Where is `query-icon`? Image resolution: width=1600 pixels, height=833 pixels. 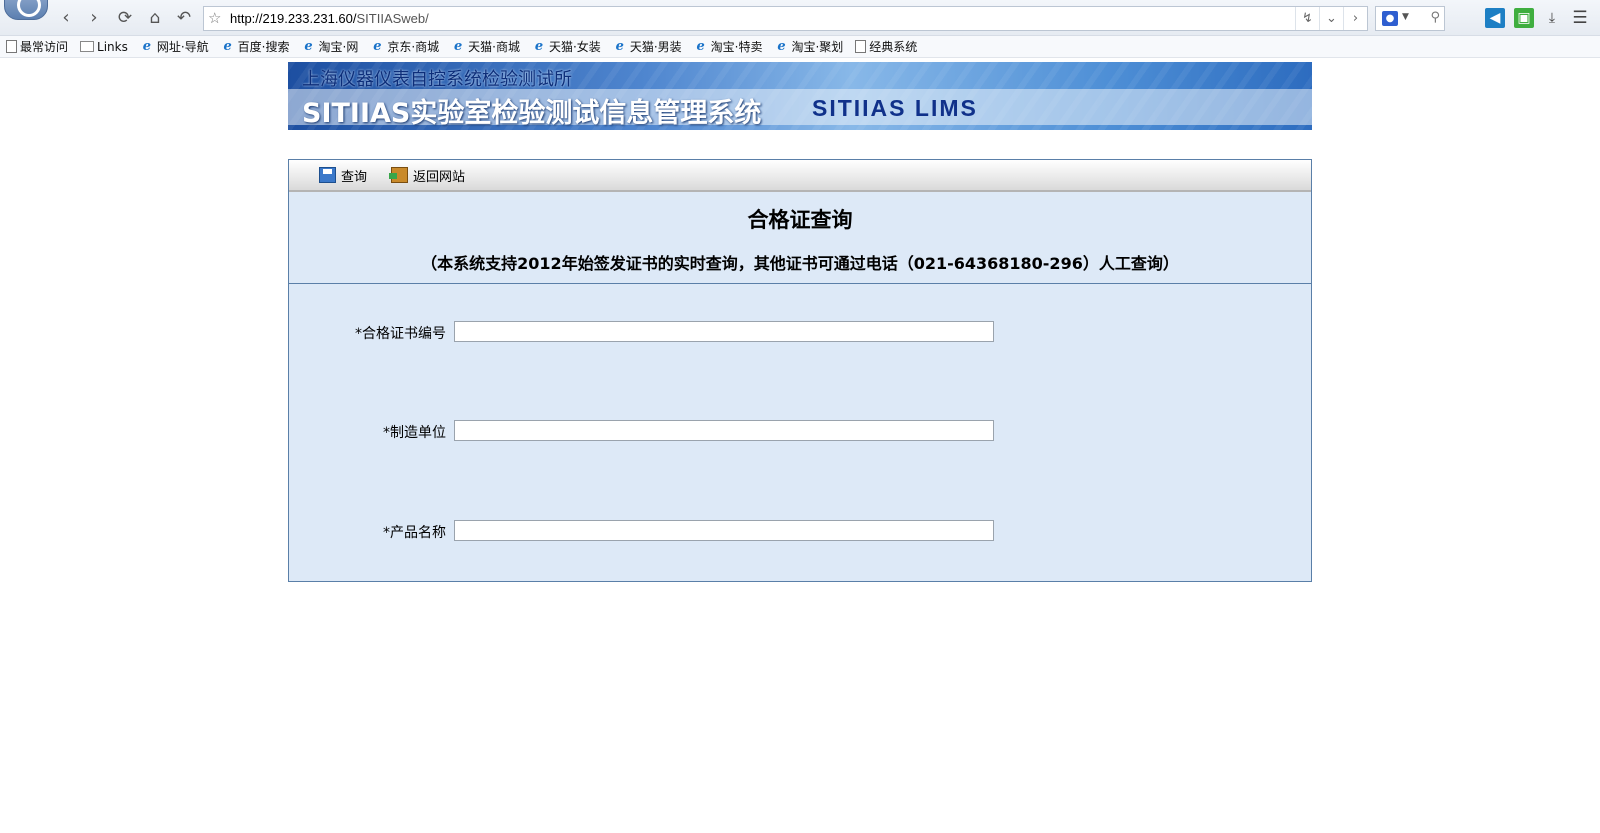 query-icon is located at coordinates (327, 175).